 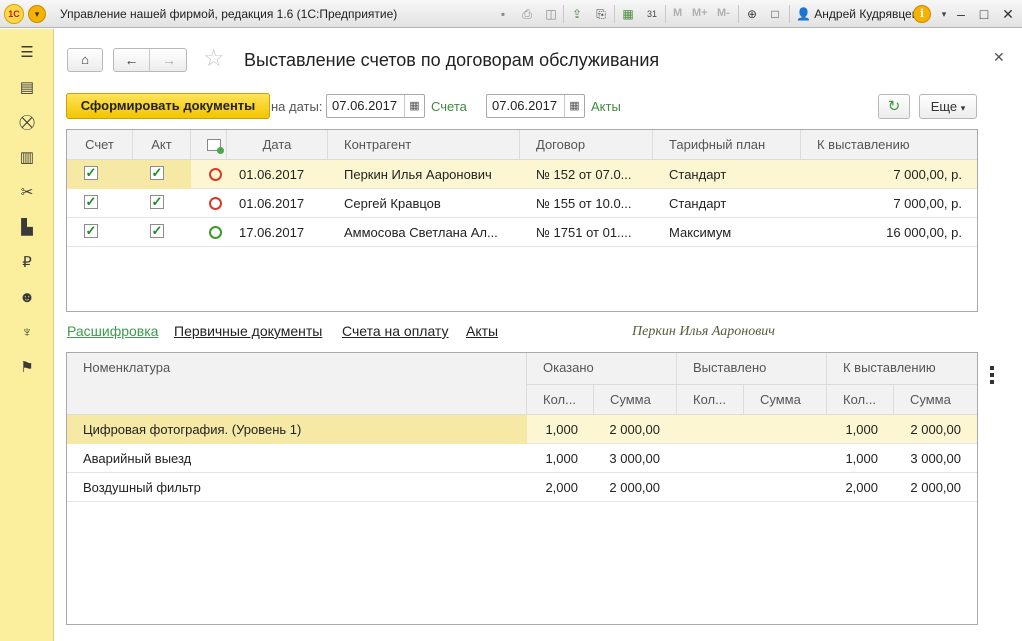 I want to click on column-group-billed: Выставлено, so click(x=752, y=368).